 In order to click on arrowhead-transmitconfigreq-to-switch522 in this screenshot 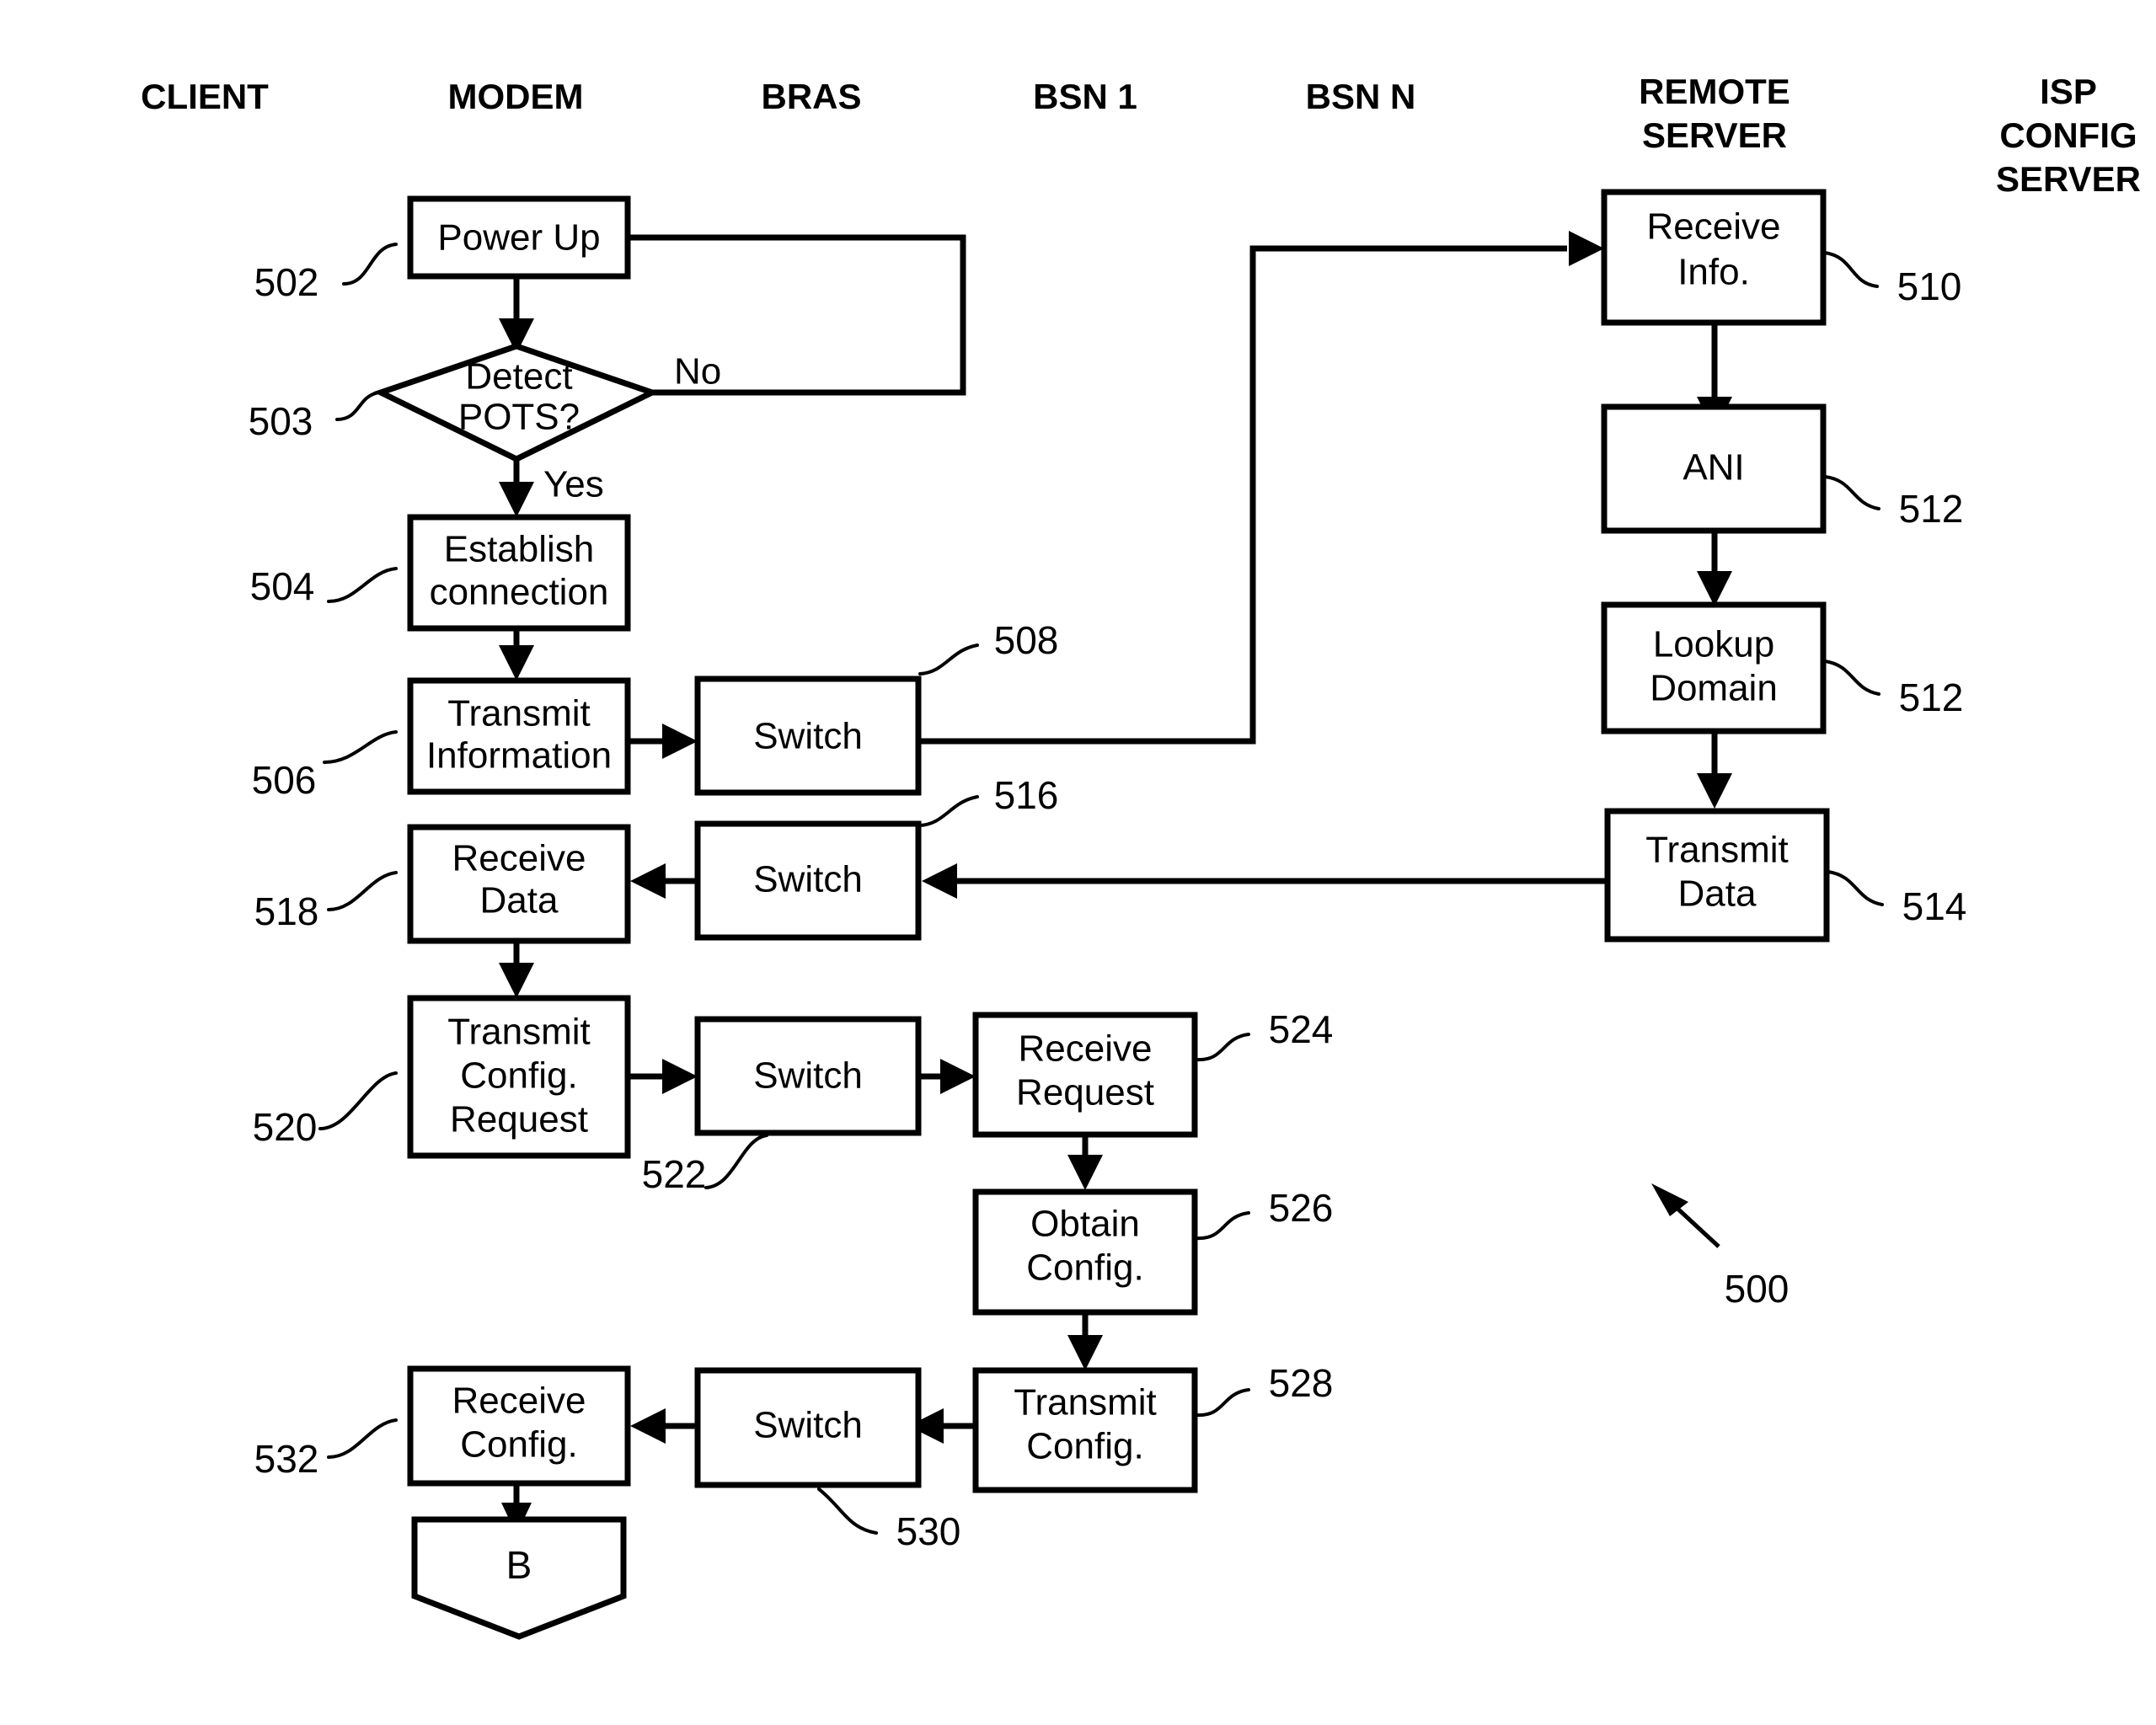, I will do `click(680, 1076)`.